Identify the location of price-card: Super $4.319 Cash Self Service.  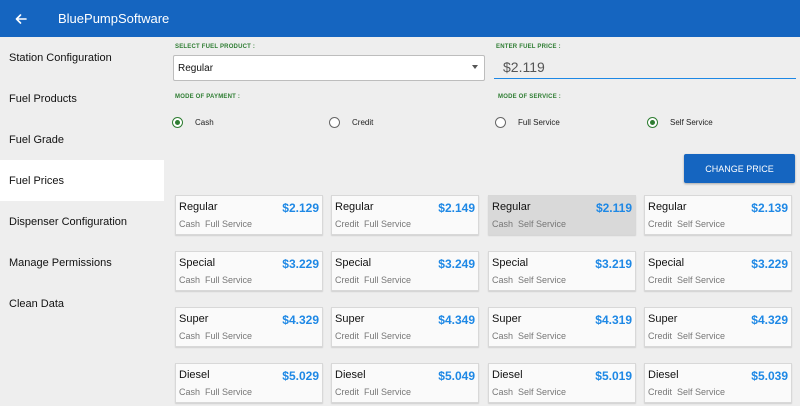
(562, 327).